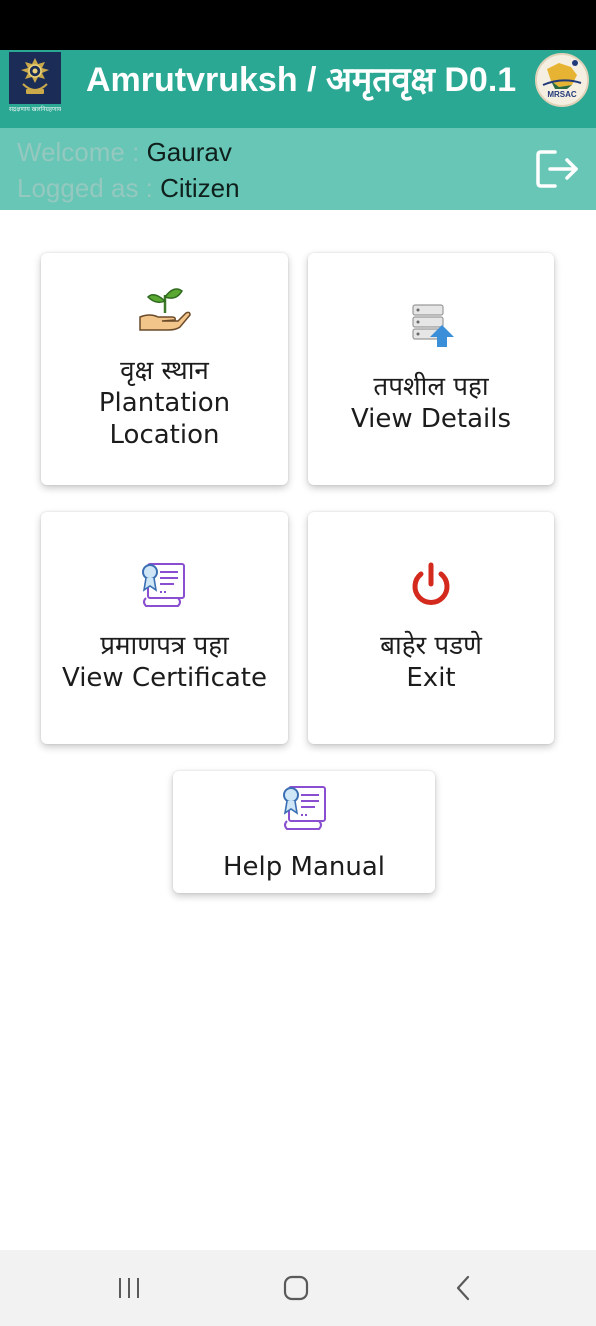 The width and height of the screenshot is (596, 1326). I want to click on status-bar, so click(298, 25).